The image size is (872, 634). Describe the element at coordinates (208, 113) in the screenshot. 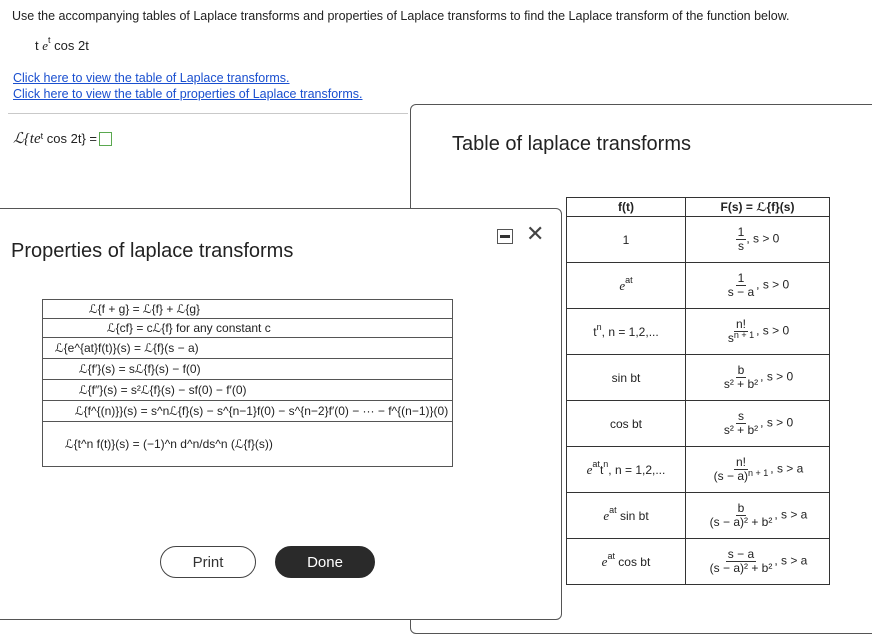

I see `divider` at that location.